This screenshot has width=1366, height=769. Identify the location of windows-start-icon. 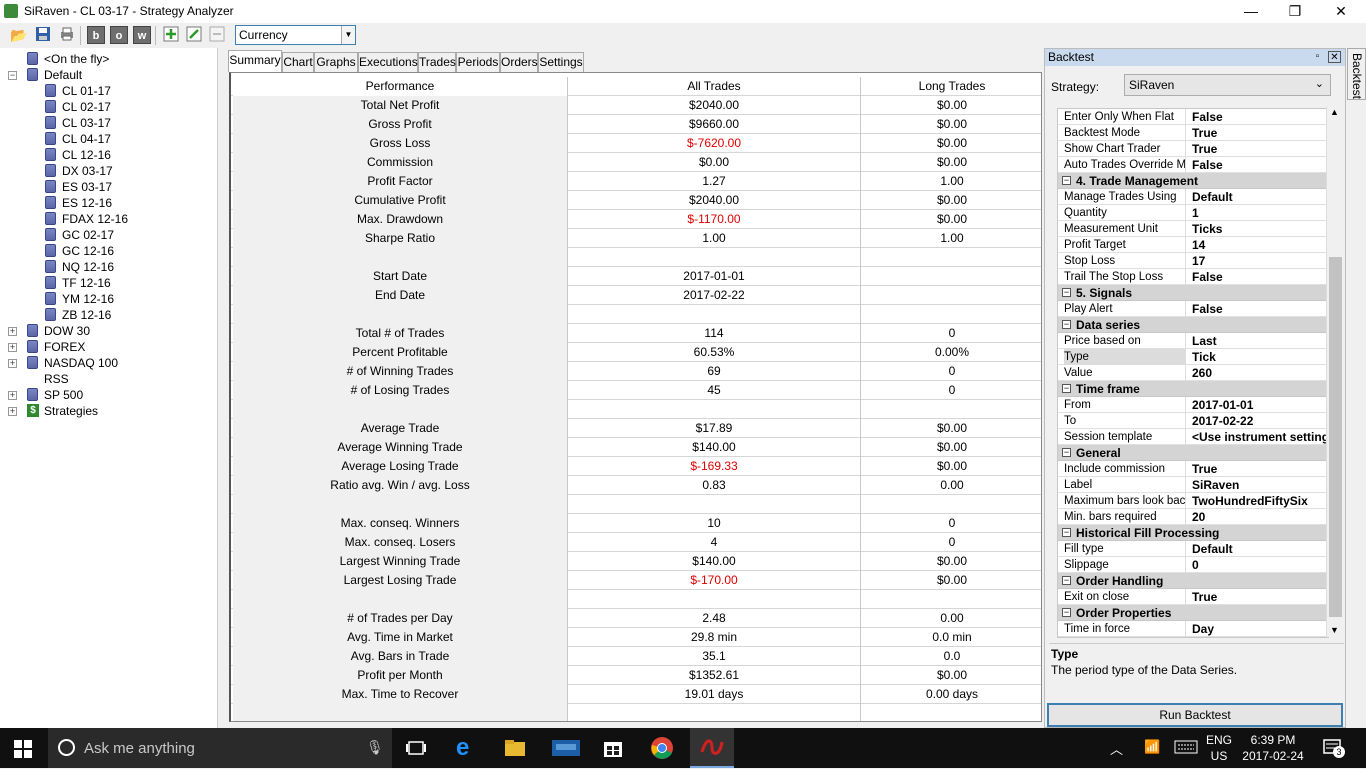
(23, 750).